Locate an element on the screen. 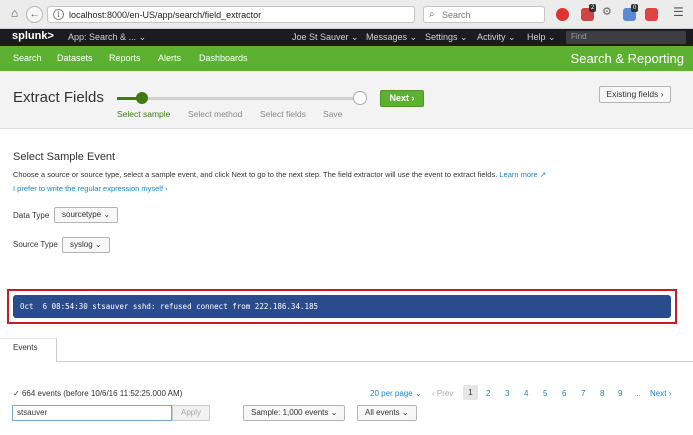  search-icon: ⌕ is located at coordinates (432, 14).